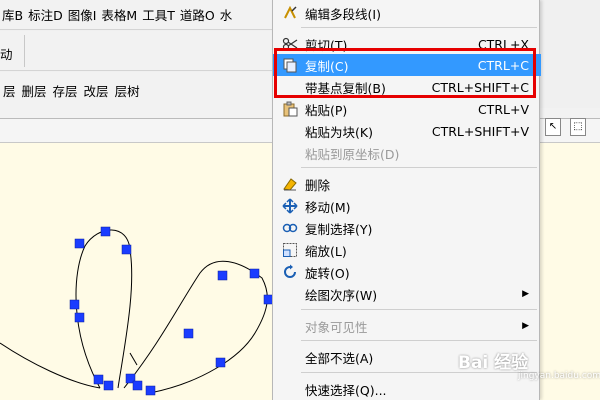 The height and width of the screenshot is (400, 600). What do you see at coordinates (119, 14) in the screenshot?
I see `menu-table: 表格M` at bounding box center [119, 14].